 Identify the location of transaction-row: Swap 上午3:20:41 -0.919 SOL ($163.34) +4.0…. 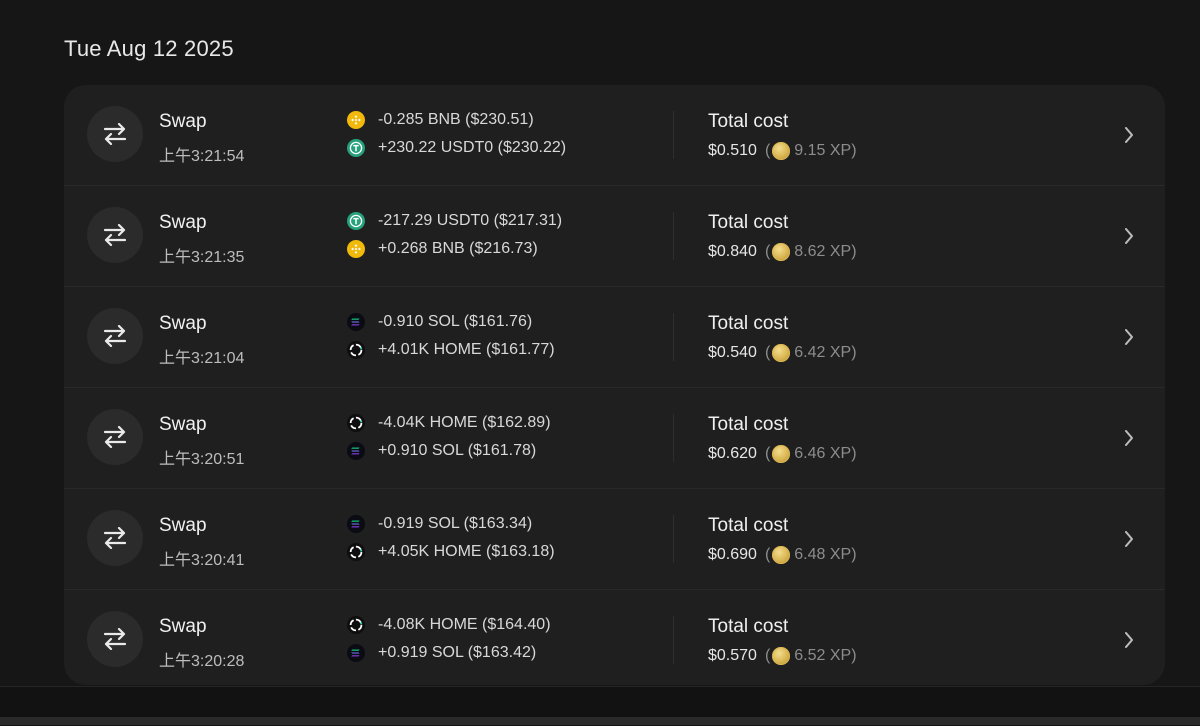
(614, 539).